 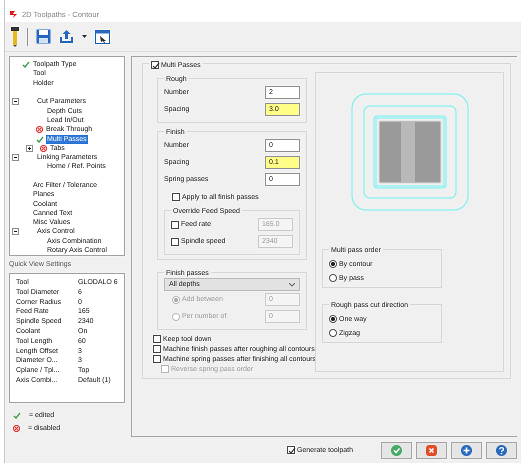 What do you see at coordinates (43, 36) in the screenshot?
I see `save-icon` at bounding box center [43, 36].